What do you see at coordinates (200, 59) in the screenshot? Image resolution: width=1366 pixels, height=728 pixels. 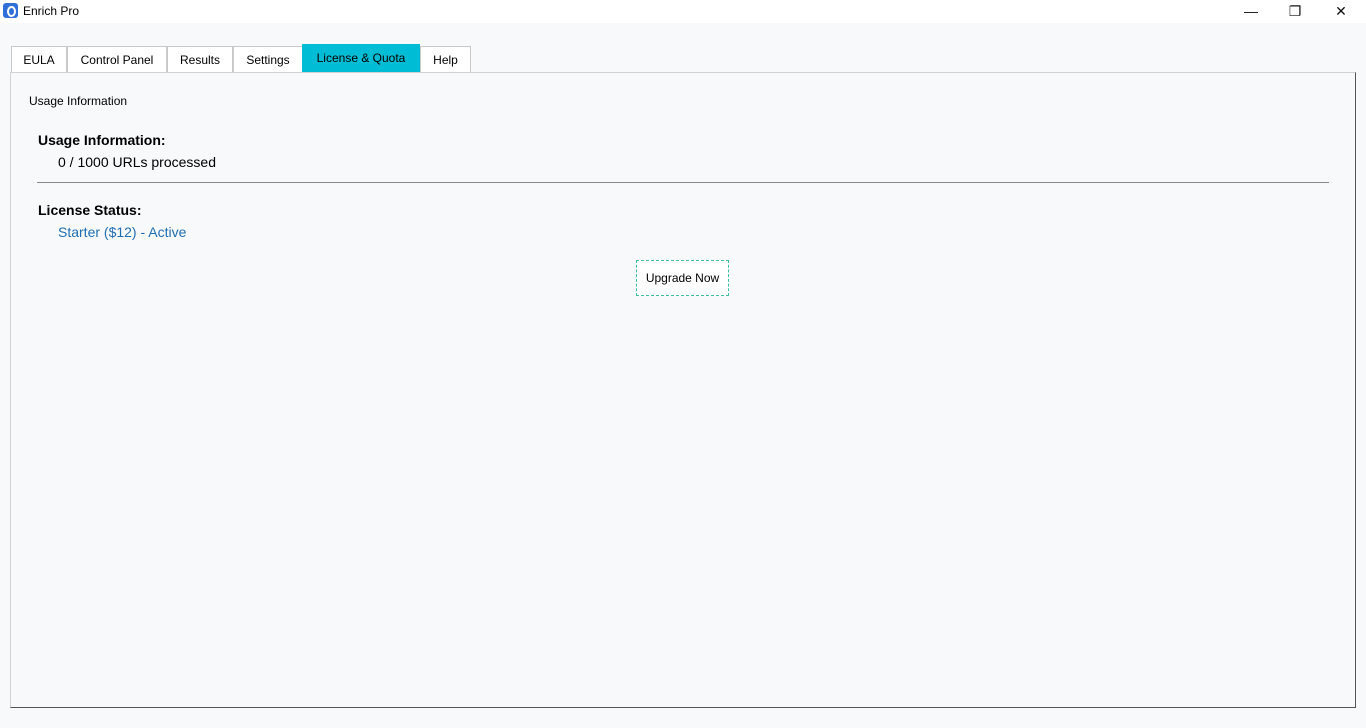 I see `tab-results: Results` at bounding box center [200, 59].